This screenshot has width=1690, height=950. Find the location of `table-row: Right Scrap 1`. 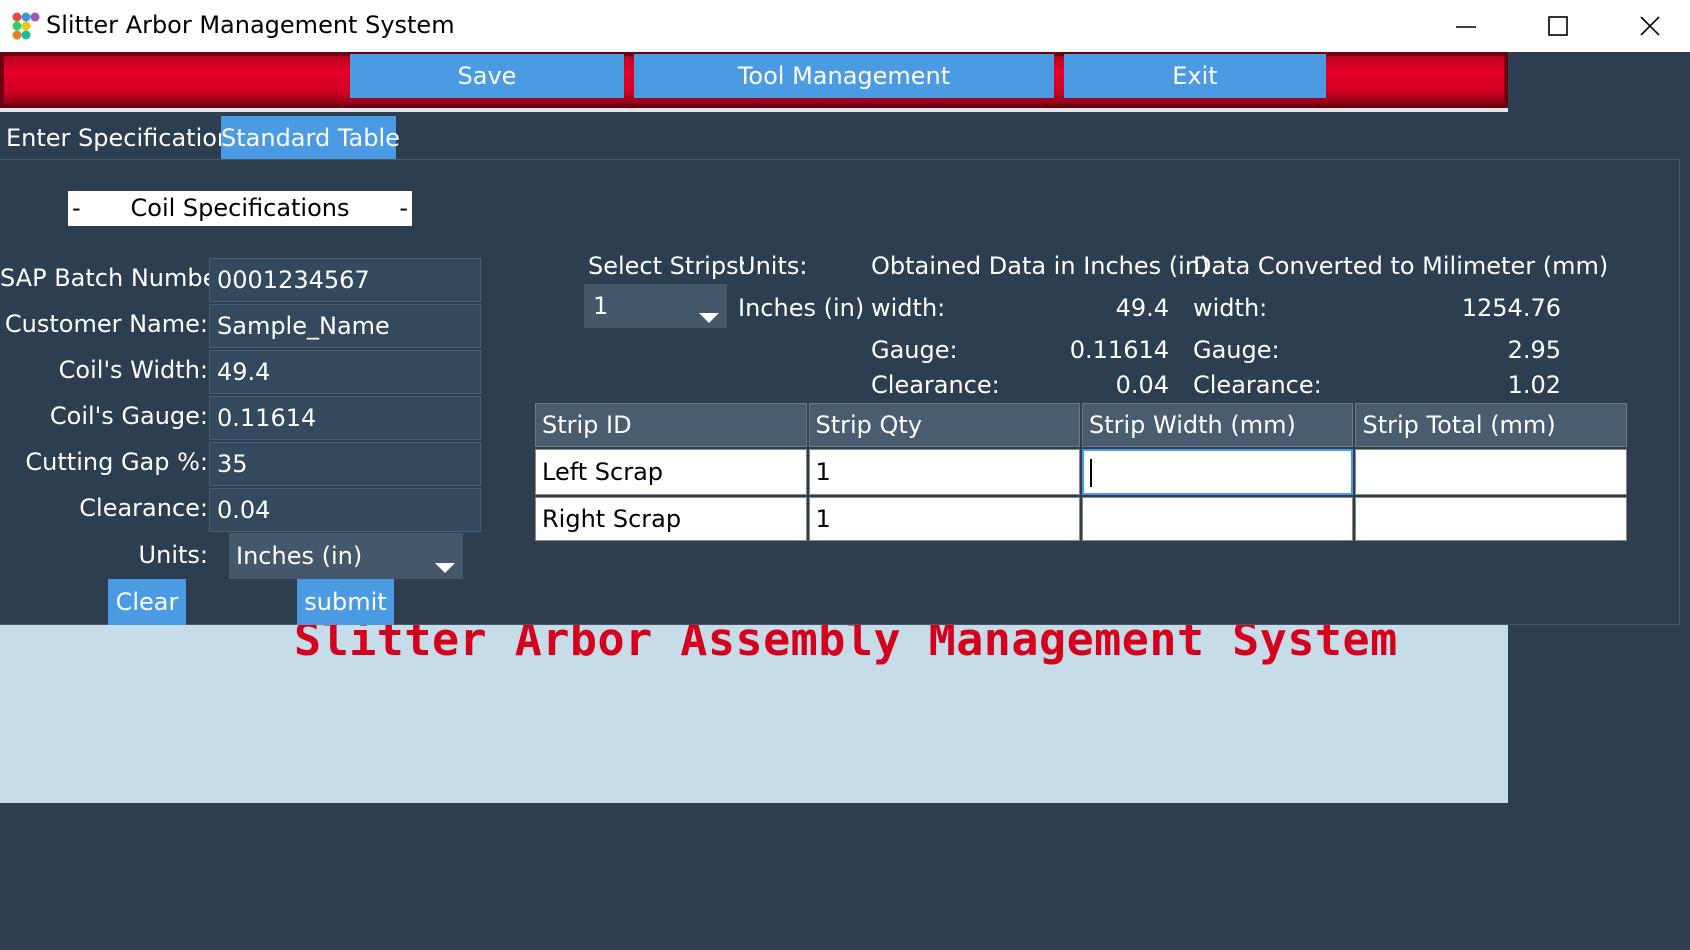

table-row: Right Scrap 1 is located at coordinates (1081, 519).